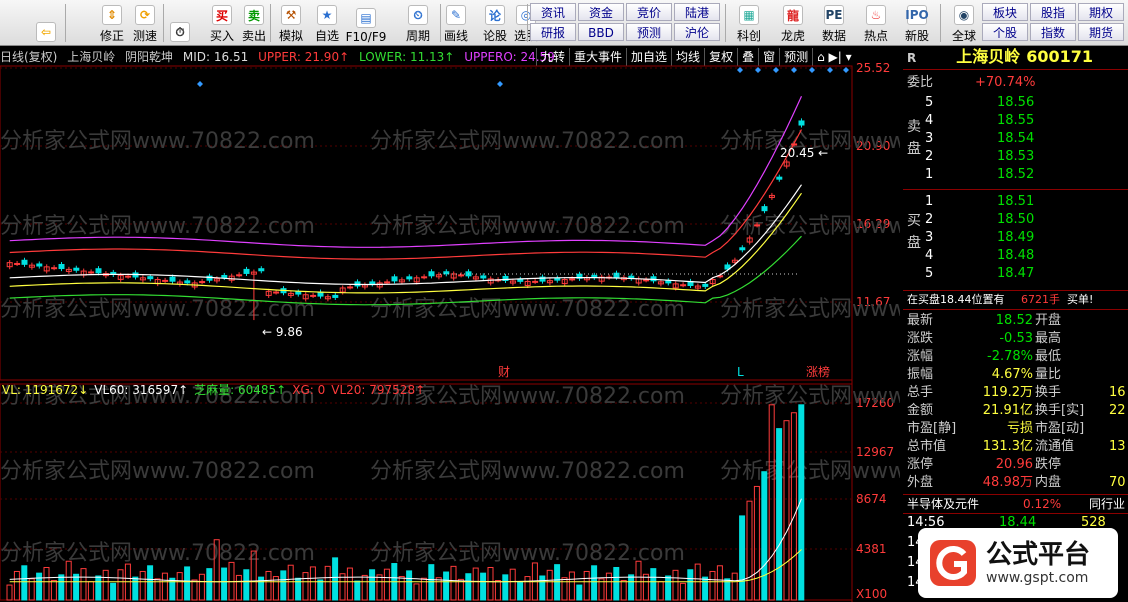  Describe the element at coordinates (875, 36) in the screenshot. I see `hot-label: 热点` at that location.